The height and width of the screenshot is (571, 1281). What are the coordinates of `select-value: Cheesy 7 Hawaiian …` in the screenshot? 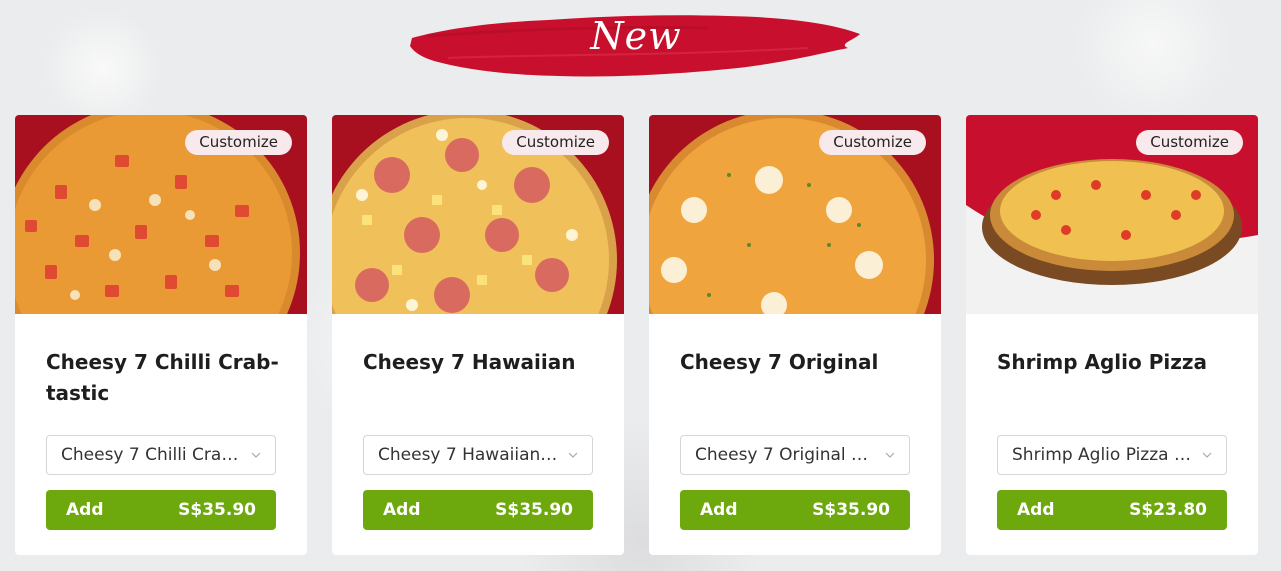 It's located at (470, 455).